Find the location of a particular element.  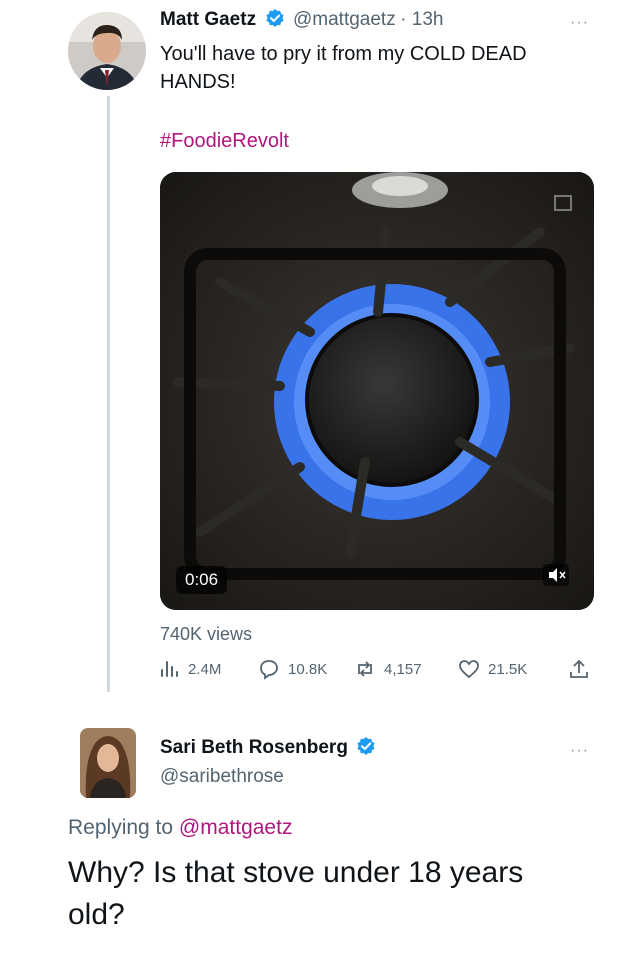

reply-count: 10.8K is located at coordinates (308, 669).